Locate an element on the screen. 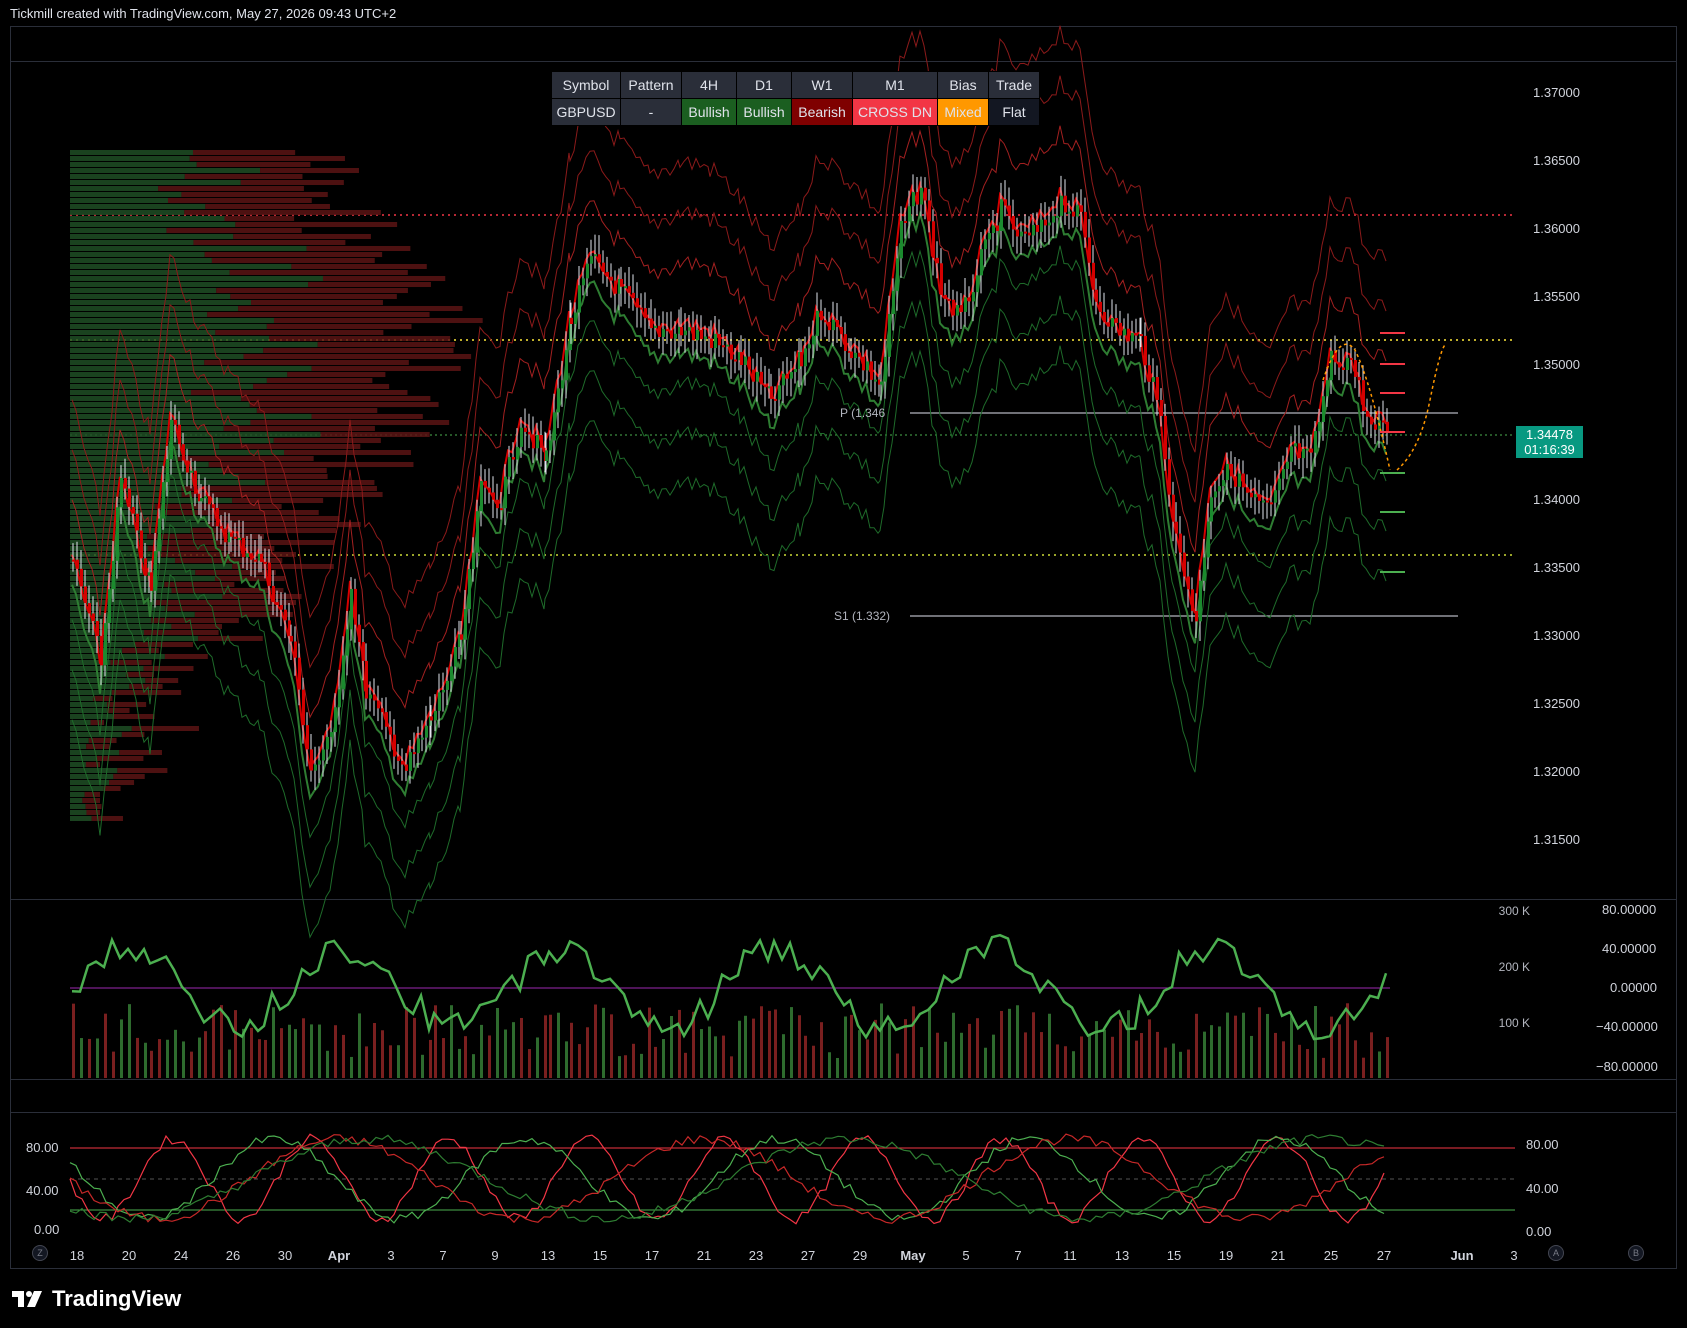 The image size is (1687, 1328). auto-scale-toggle: A is located at coordinates (1556, 1253).